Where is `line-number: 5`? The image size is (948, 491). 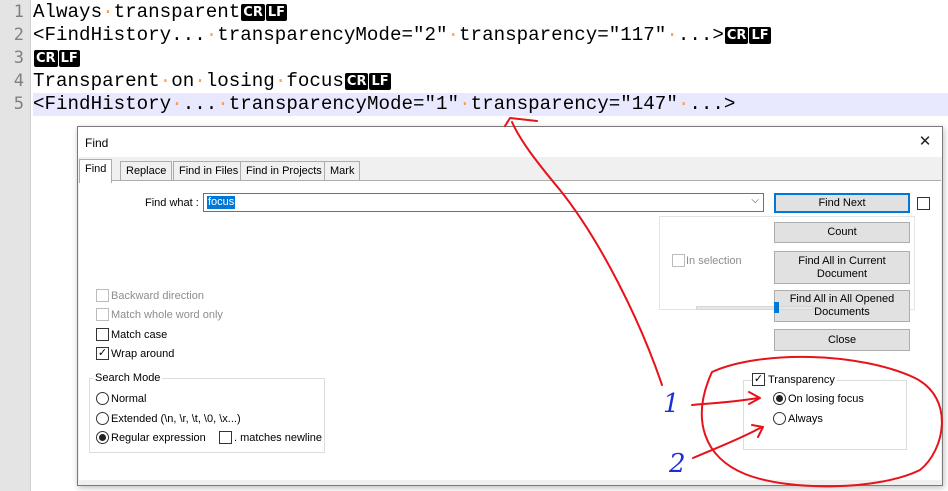
line-number: 5 is located at coordinates (18, 104).